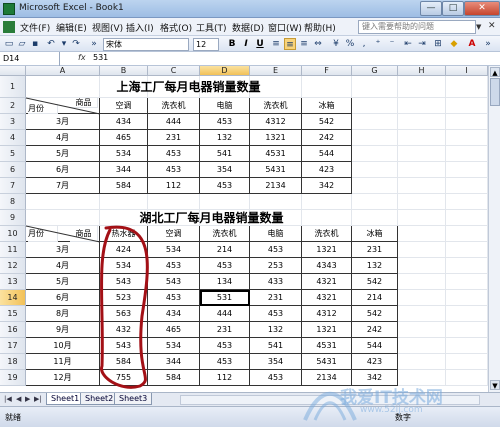 The width and height of the screenshot is (500, 427). Describe the element at coordinates (438, 44) in the screenshot. I see `borders-icon: ⊞` at that location.